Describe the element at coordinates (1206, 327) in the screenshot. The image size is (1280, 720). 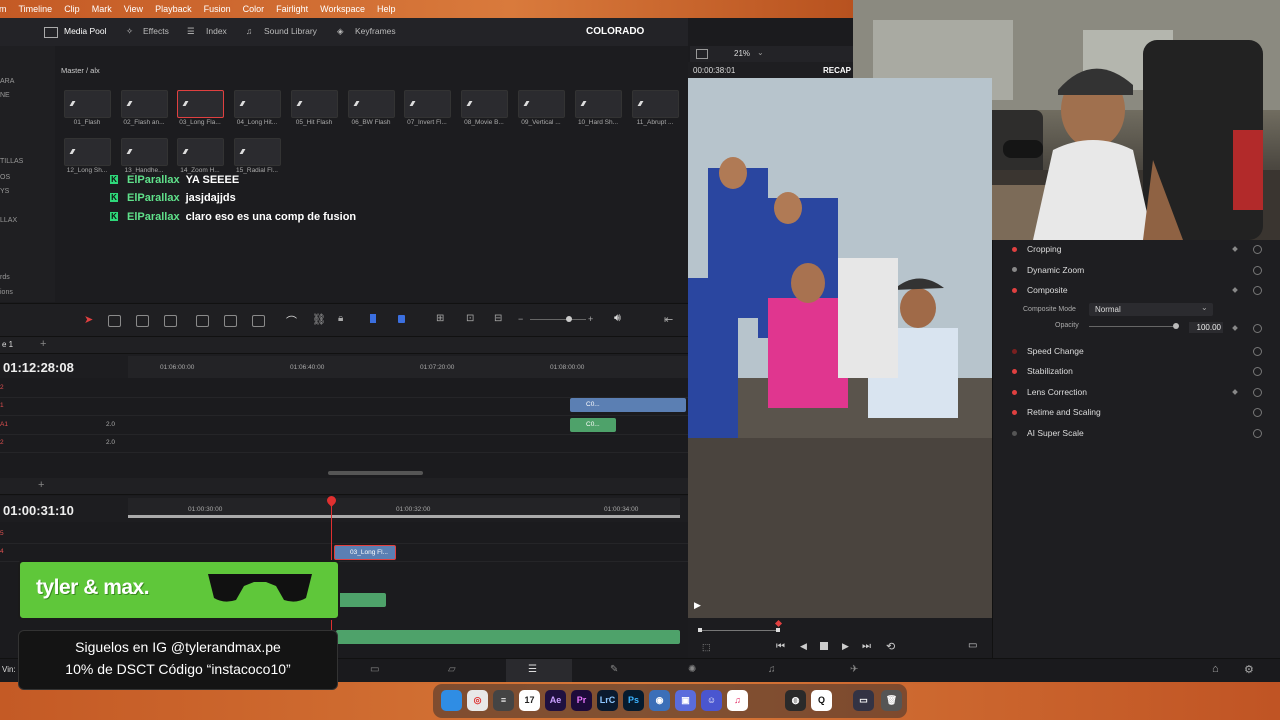
I see `opacity-value-field: 100.00` at that location.